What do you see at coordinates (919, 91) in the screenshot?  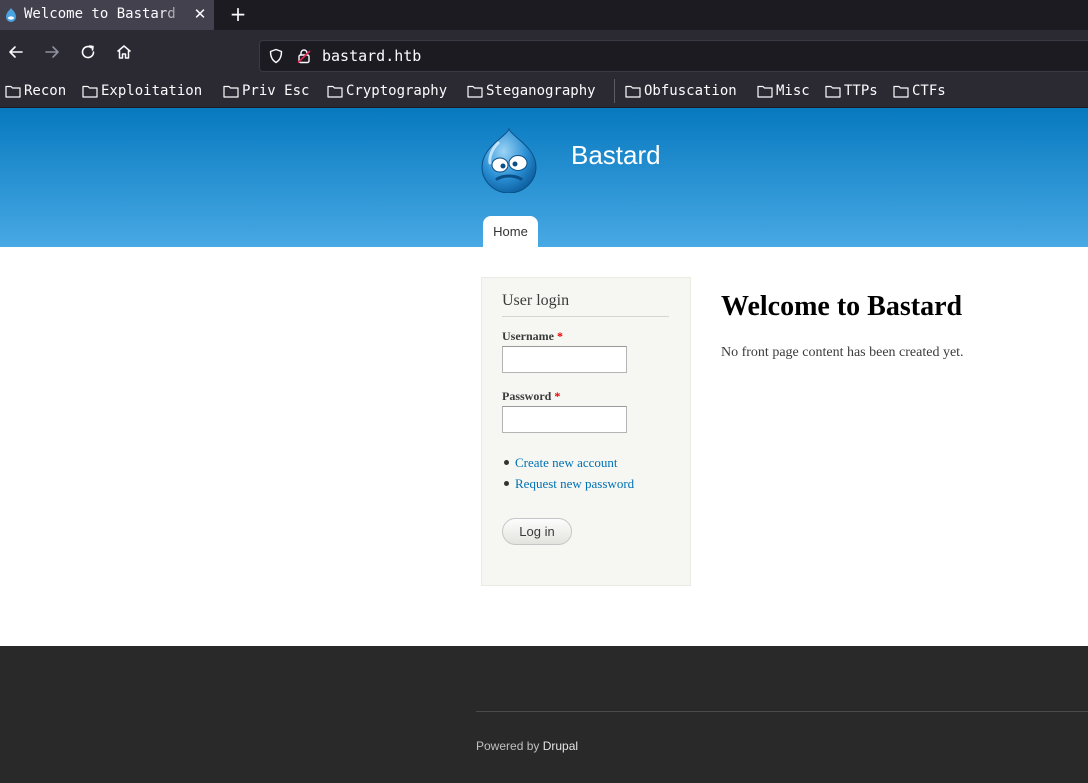 I see `bookmark-folder-ctfs: CTFs` at bounding box center [919, 91].